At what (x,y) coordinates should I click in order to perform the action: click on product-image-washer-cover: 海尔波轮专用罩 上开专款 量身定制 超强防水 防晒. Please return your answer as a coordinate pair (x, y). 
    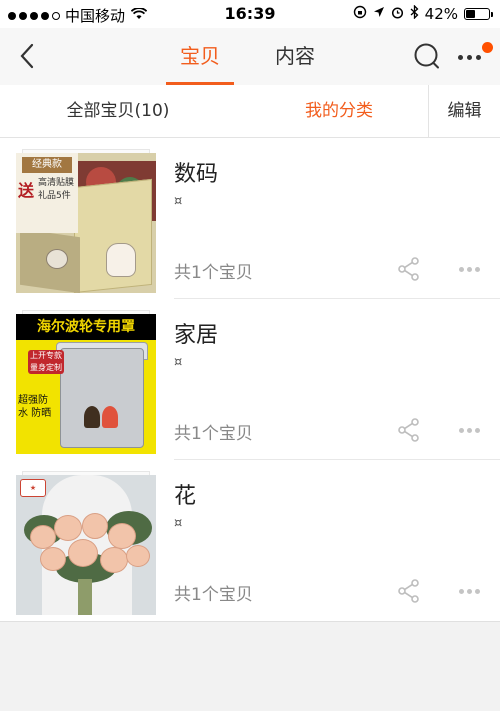
    Looking at the image, I should click on (86, 384).